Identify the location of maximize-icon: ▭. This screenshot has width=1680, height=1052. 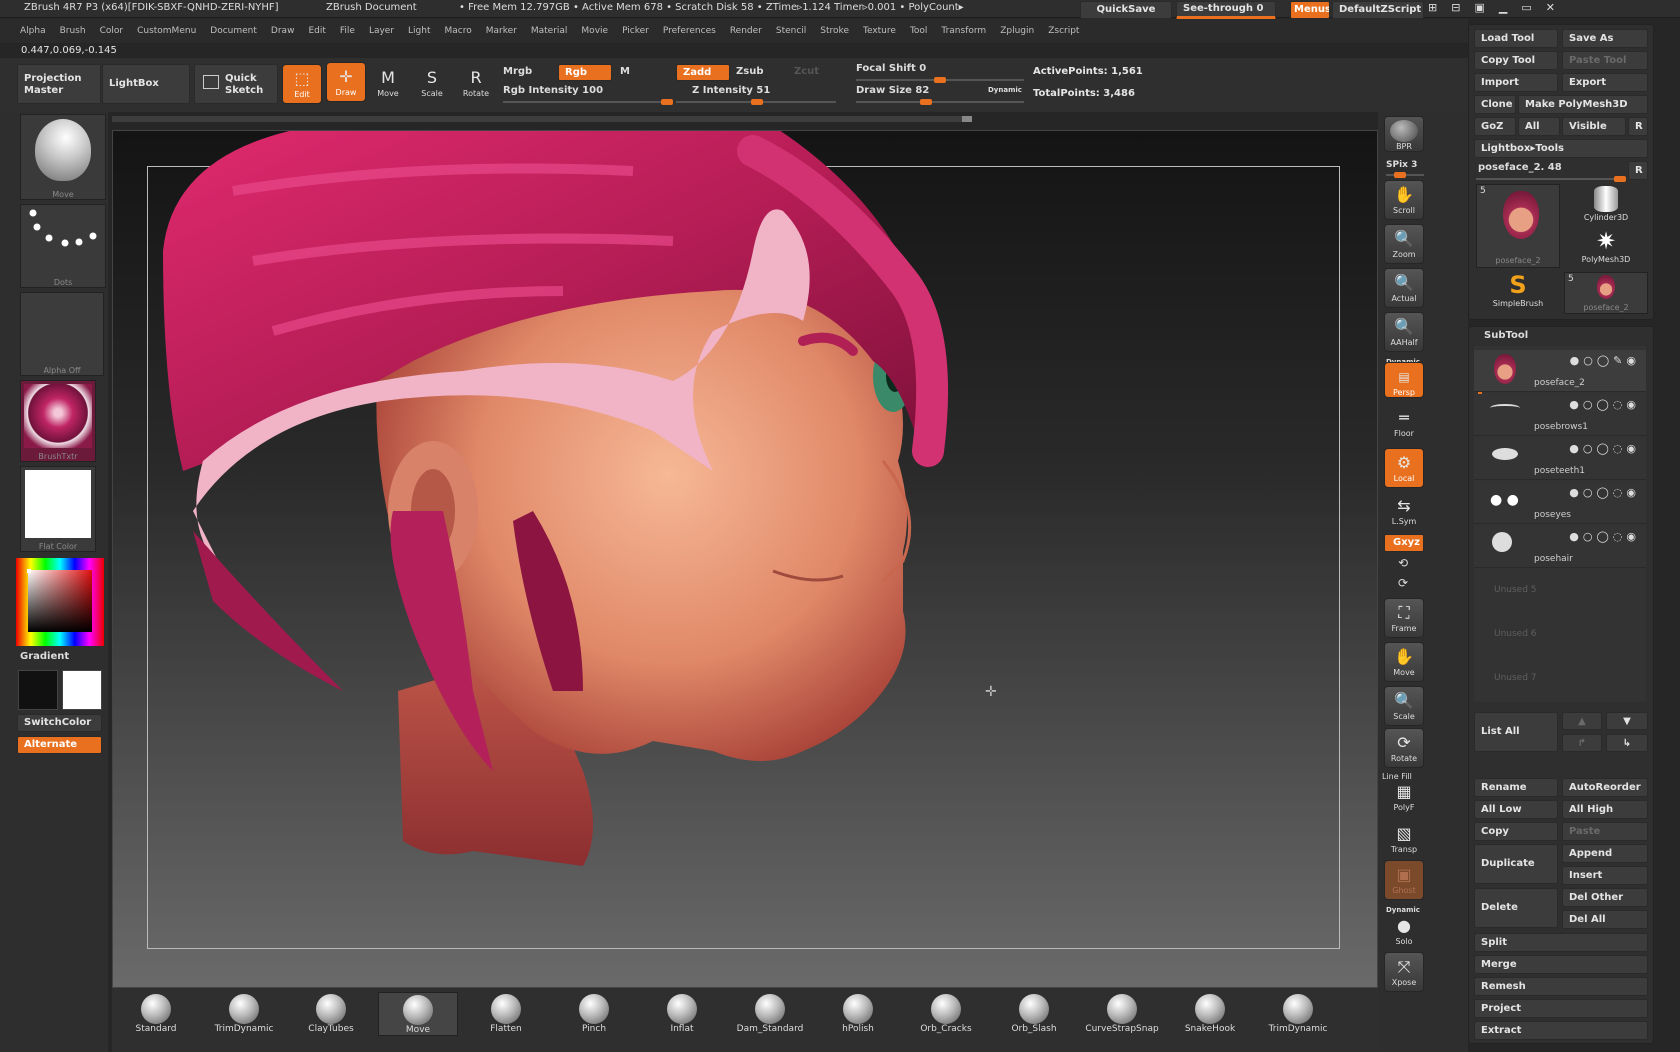
(1533, 7).